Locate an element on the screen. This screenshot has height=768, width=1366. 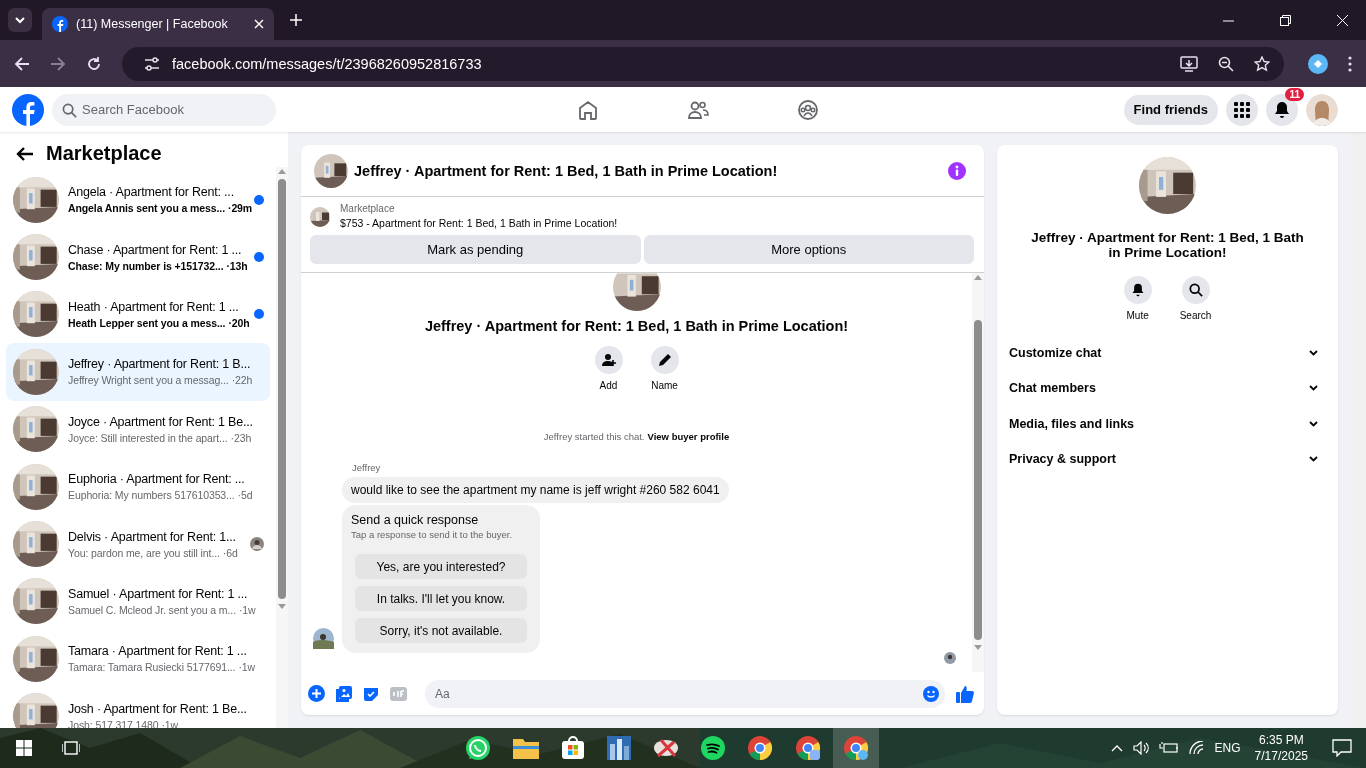
image-icon is located at coordinates (344, 693).